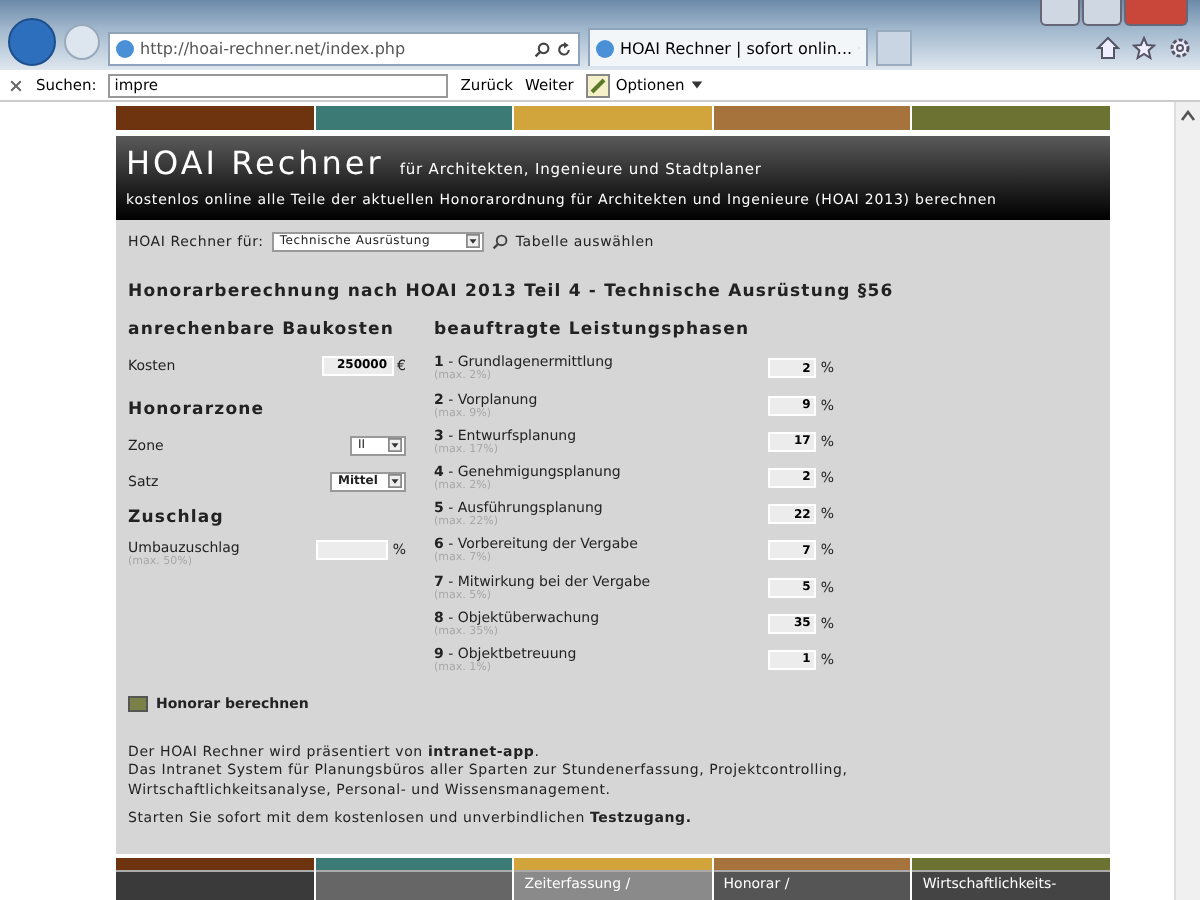  What do you see at coordinates (197, 409) in the screenshot?
I see `section-heading: Honorarzone` at bounding box center [197, 409].